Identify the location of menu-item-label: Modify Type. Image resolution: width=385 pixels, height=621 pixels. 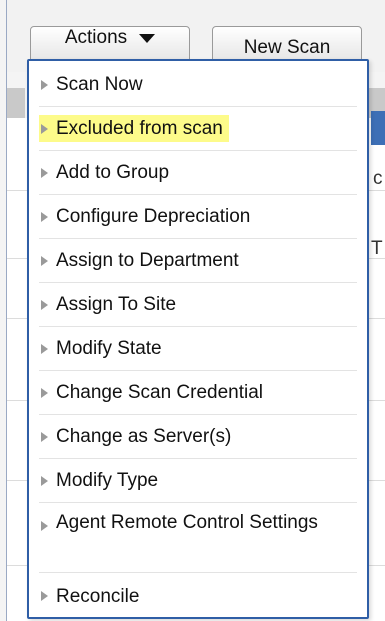
(107, 480).